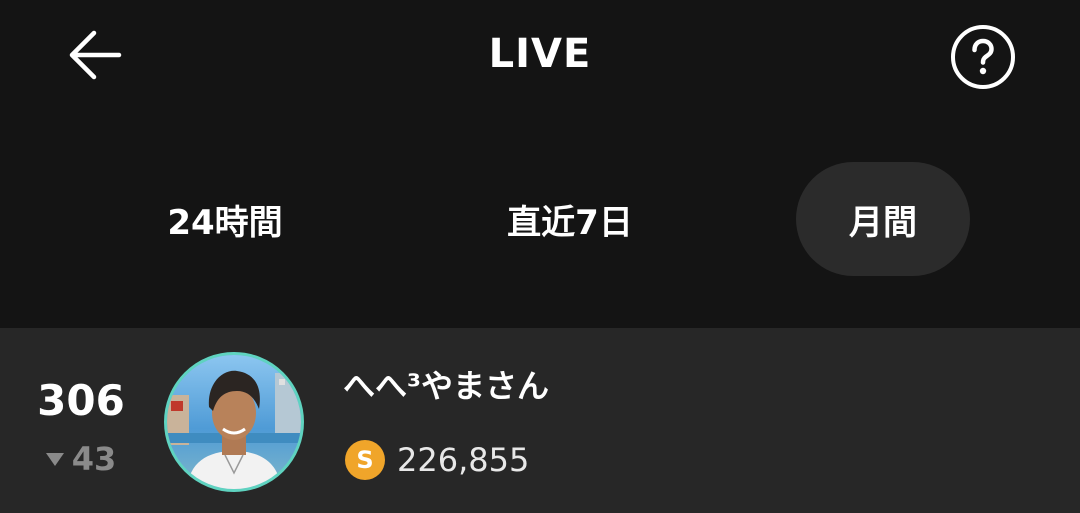  I want to click on user-name: へへ³やまさん, so click(446, 386).